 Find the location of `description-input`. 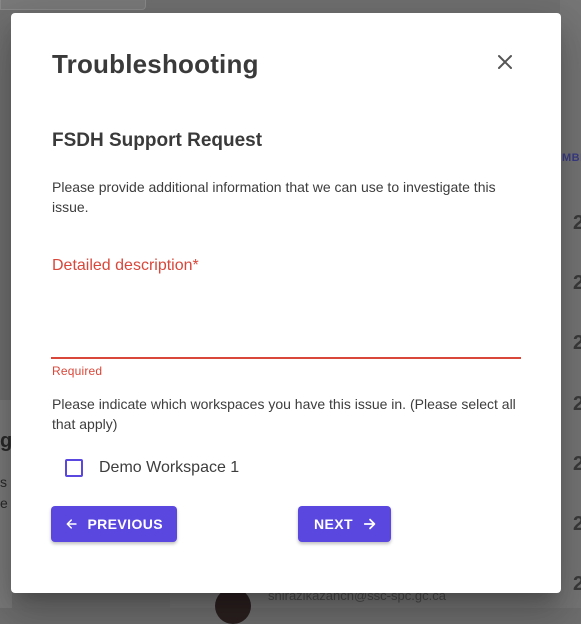

description-input is located at coordinates (288, 319).